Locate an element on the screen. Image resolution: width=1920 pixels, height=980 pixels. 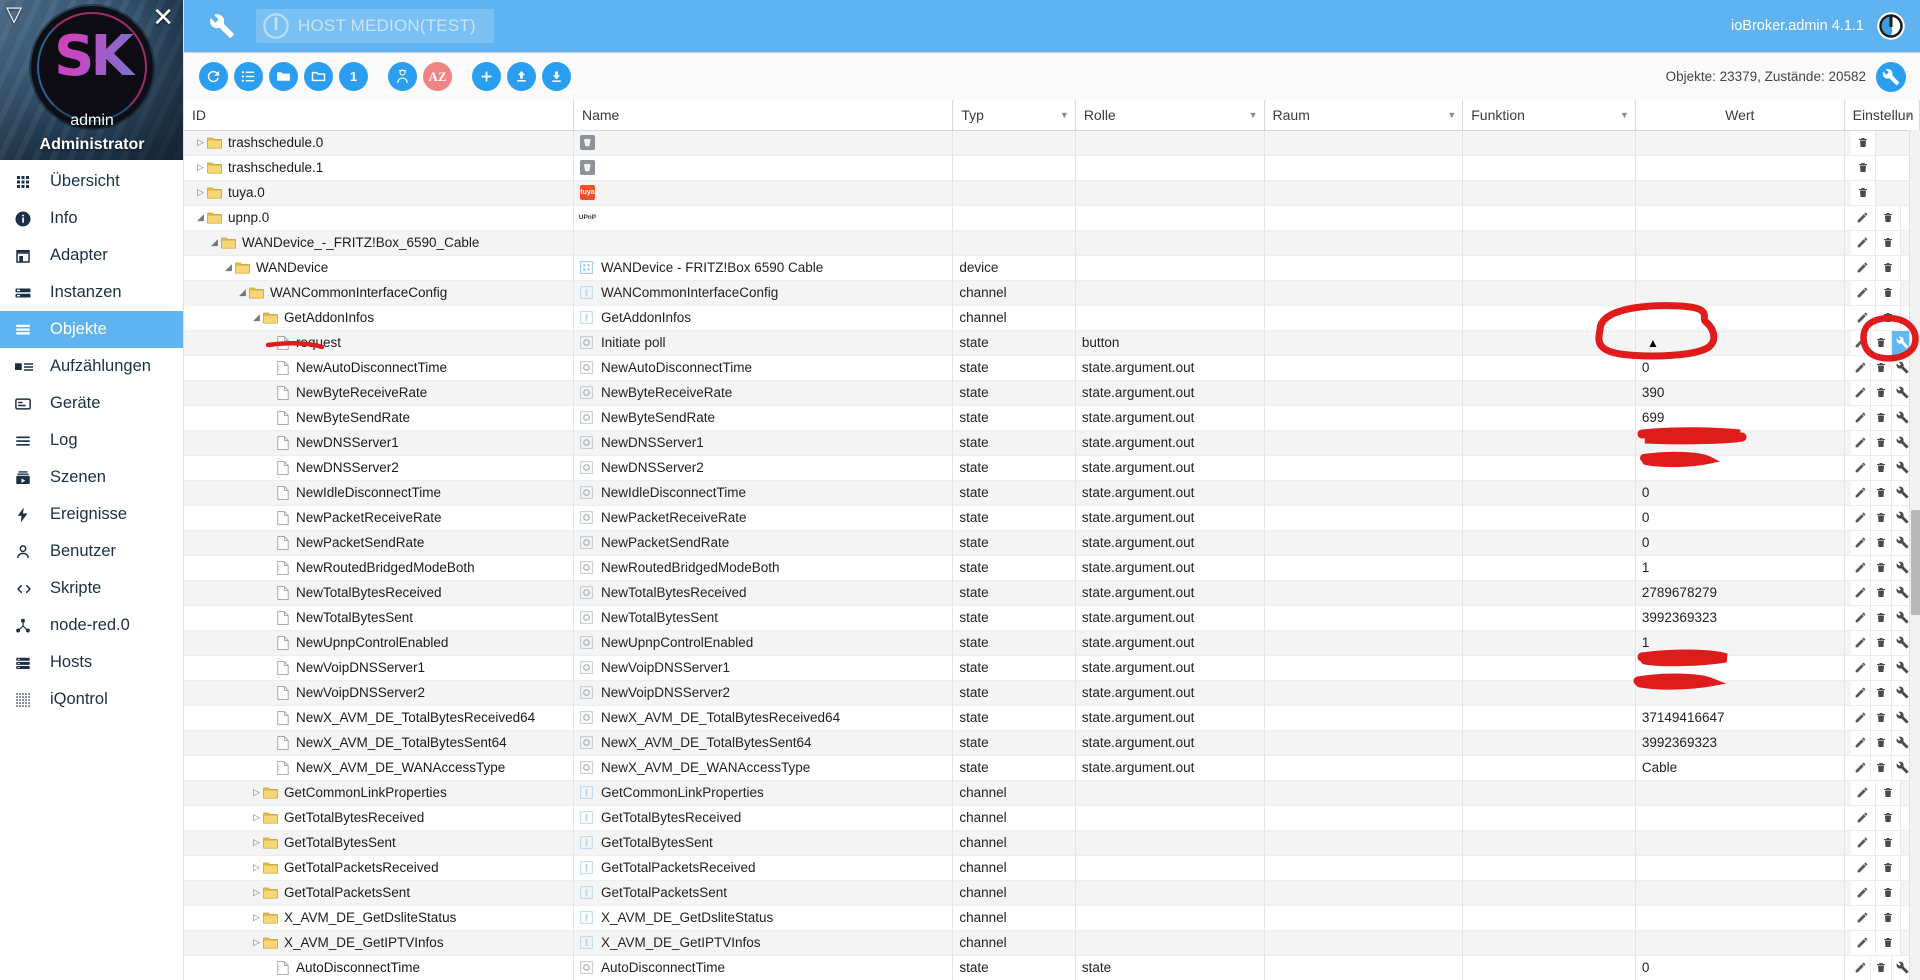
sidebar-item-instanzen: Instanzen is located at coordinates (91, 292).